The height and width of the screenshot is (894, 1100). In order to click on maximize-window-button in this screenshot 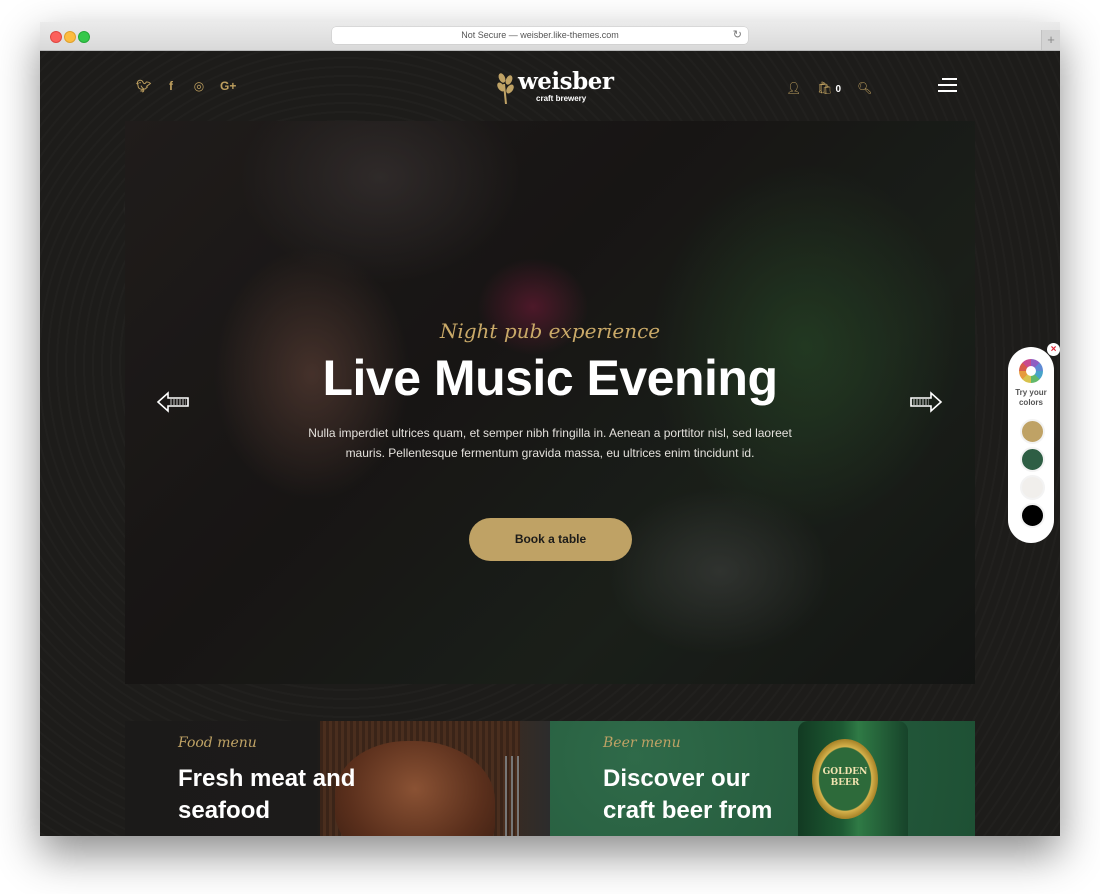, I will do `click(84, 37)`.